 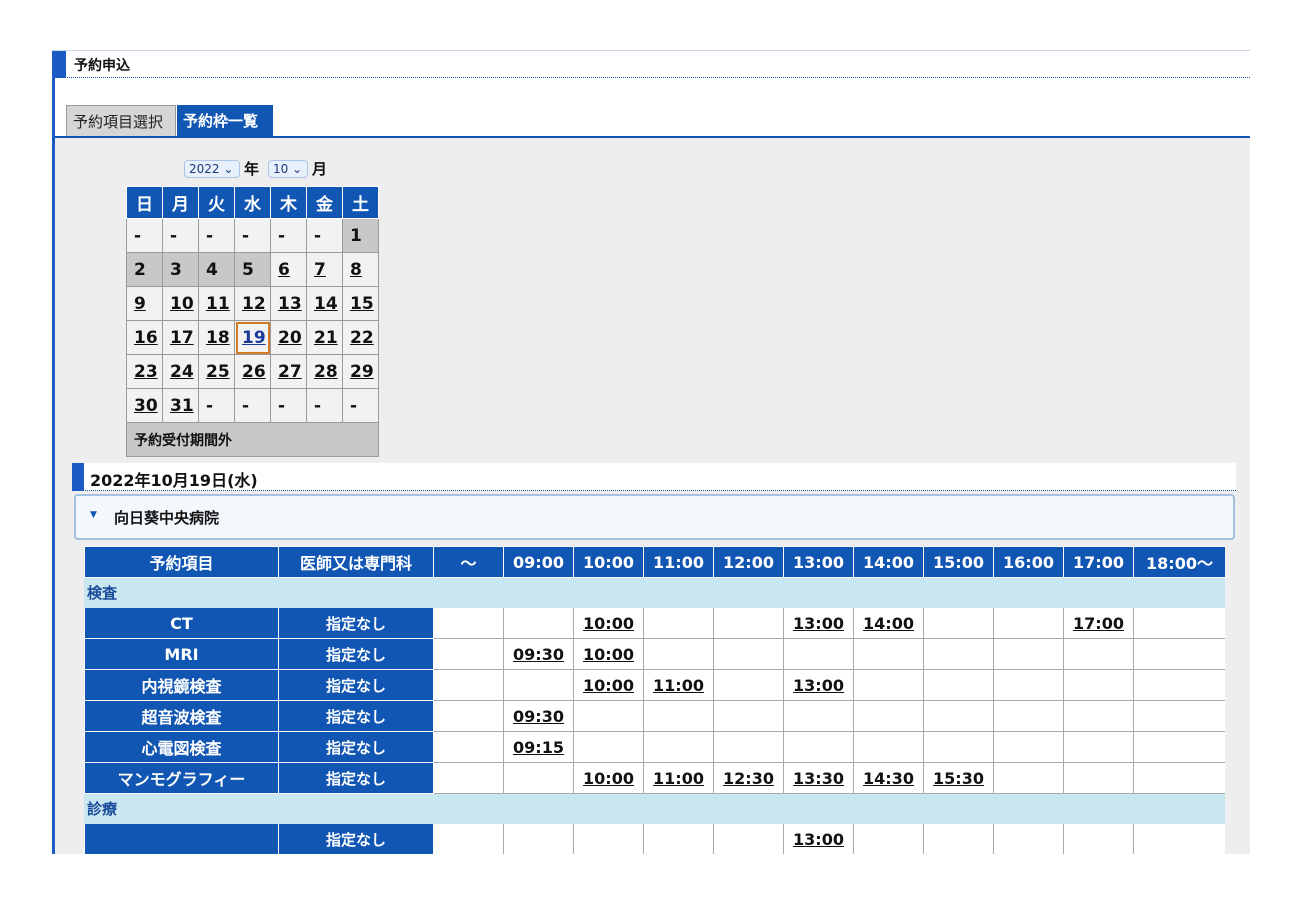 I want to click on month-select: 10 ⌄, so click(x=288, y=169).